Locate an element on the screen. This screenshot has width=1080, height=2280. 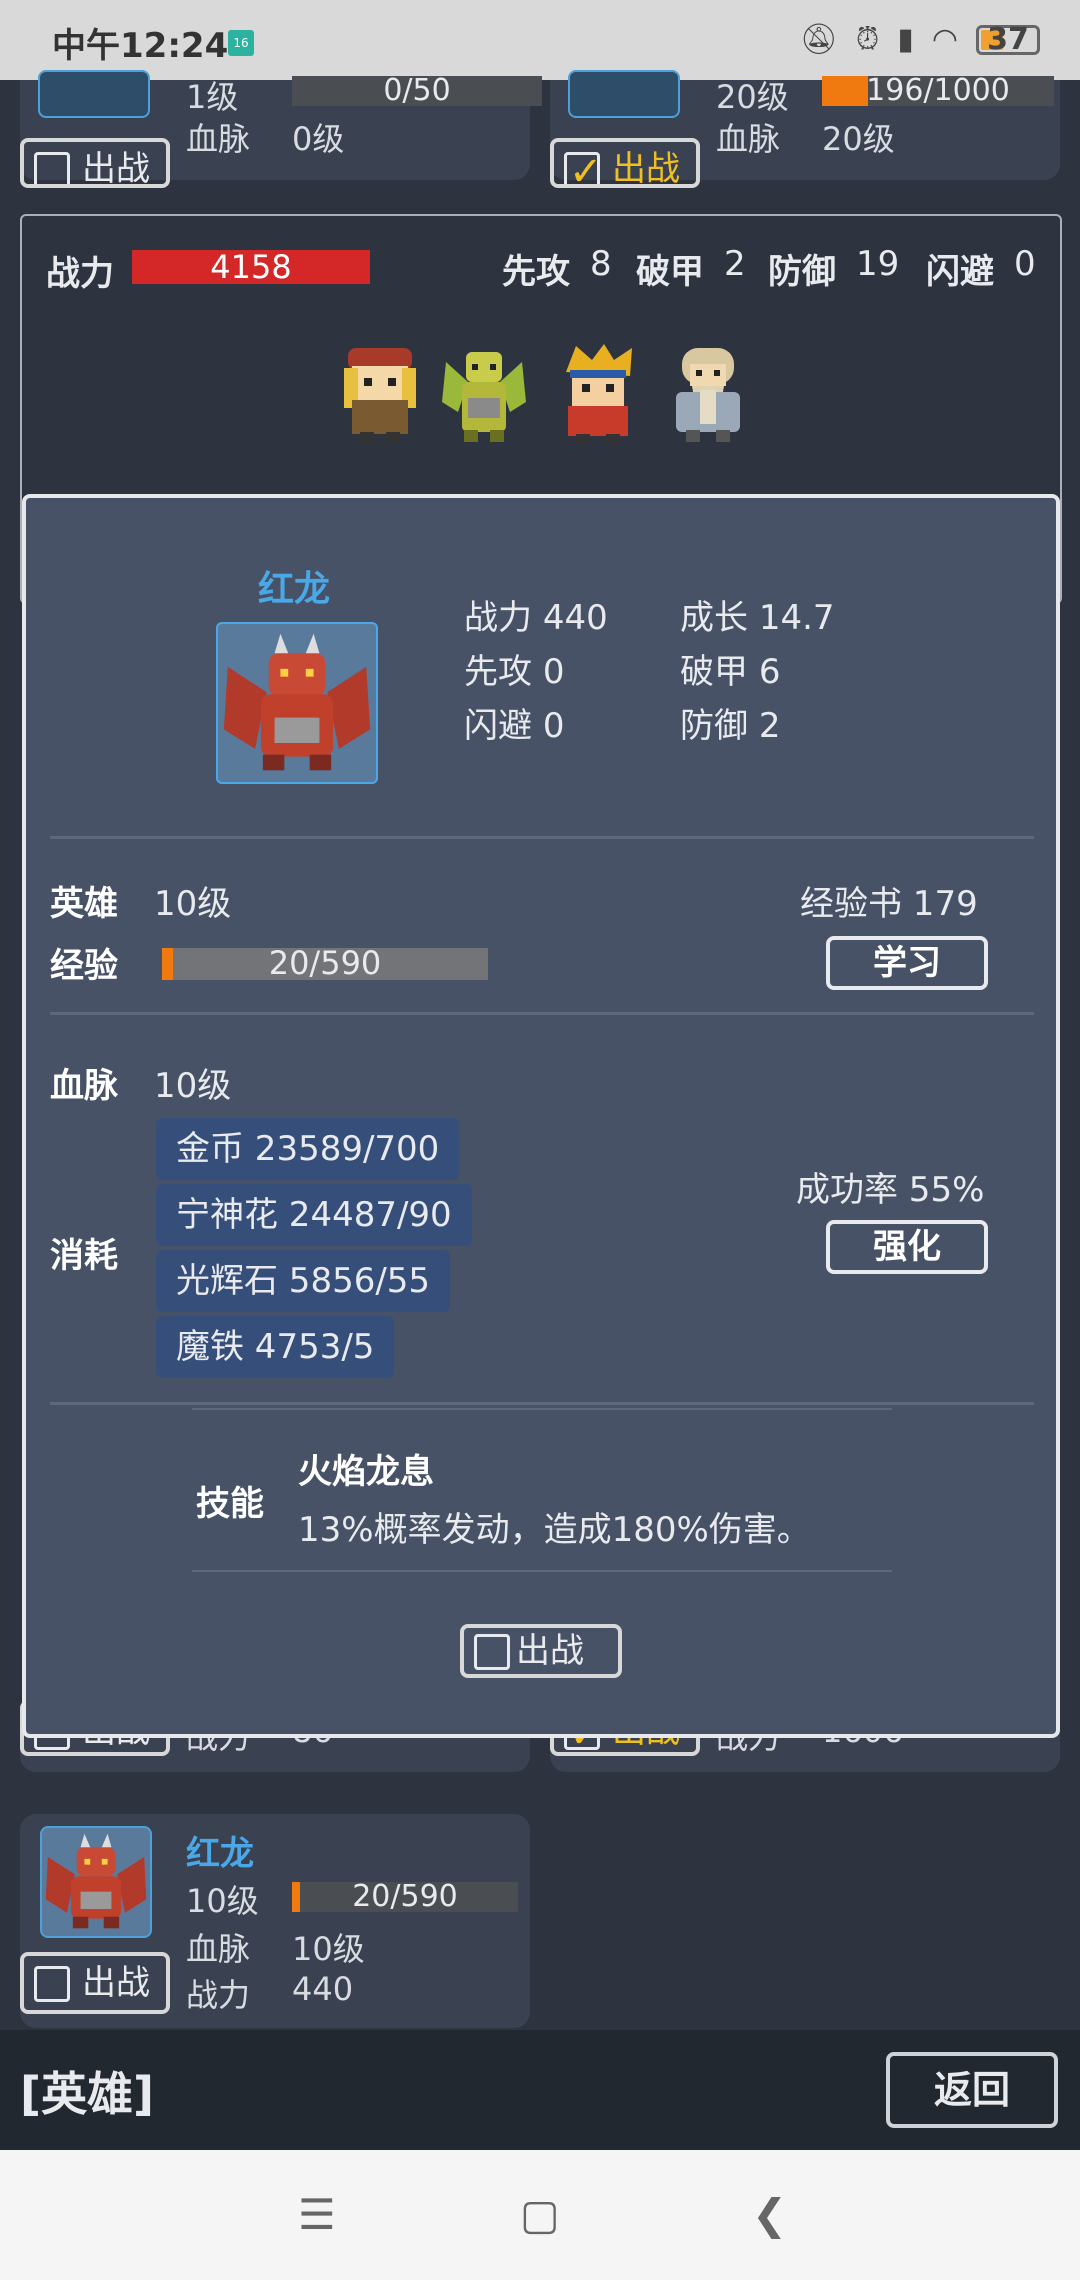
cost-item-stone: 光辉石 5856/55 is located at coordinates (303, 1281).